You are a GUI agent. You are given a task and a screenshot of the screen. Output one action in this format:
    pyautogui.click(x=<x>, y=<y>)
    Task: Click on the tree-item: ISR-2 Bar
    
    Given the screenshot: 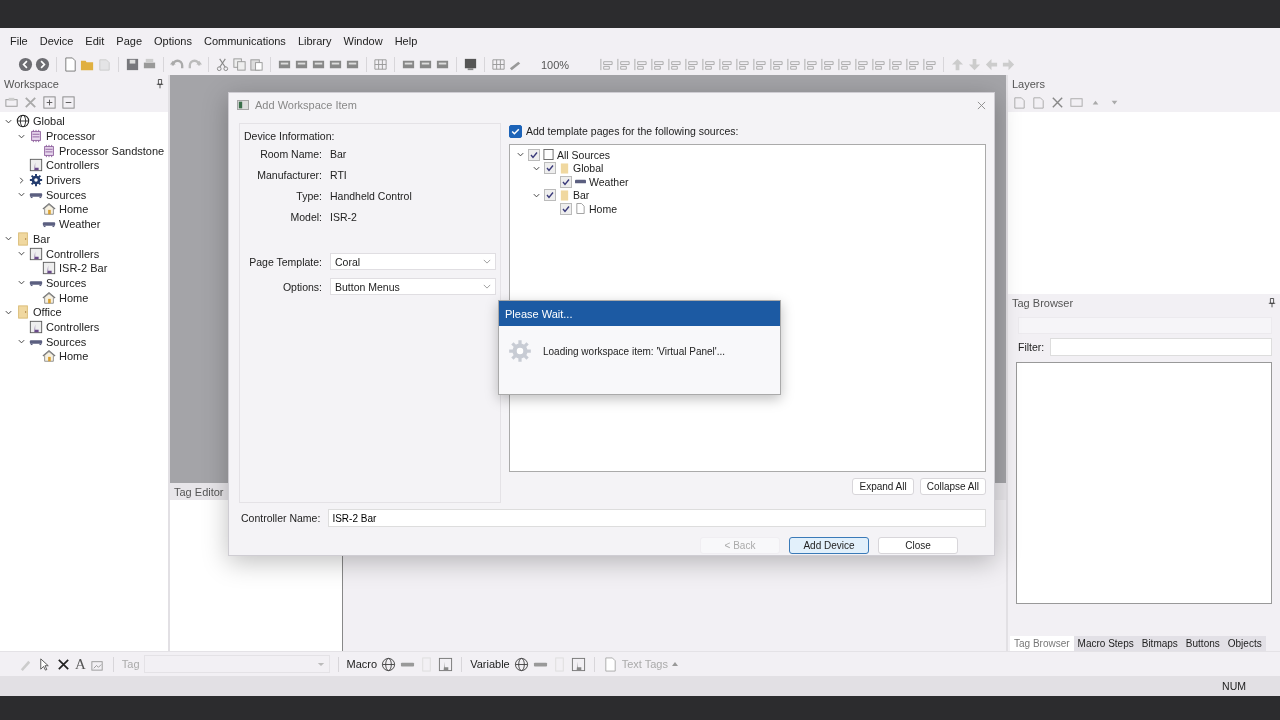 What is the action you would take?
    pyautogui.click(x=83, y=268)
    